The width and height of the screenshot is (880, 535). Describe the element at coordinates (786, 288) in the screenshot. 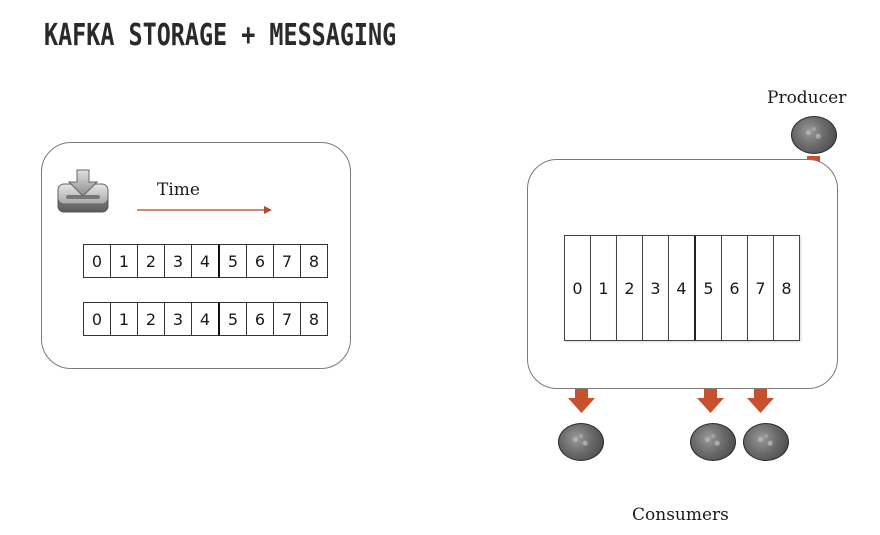

I see `partition-offset-cell: 8` at that location.